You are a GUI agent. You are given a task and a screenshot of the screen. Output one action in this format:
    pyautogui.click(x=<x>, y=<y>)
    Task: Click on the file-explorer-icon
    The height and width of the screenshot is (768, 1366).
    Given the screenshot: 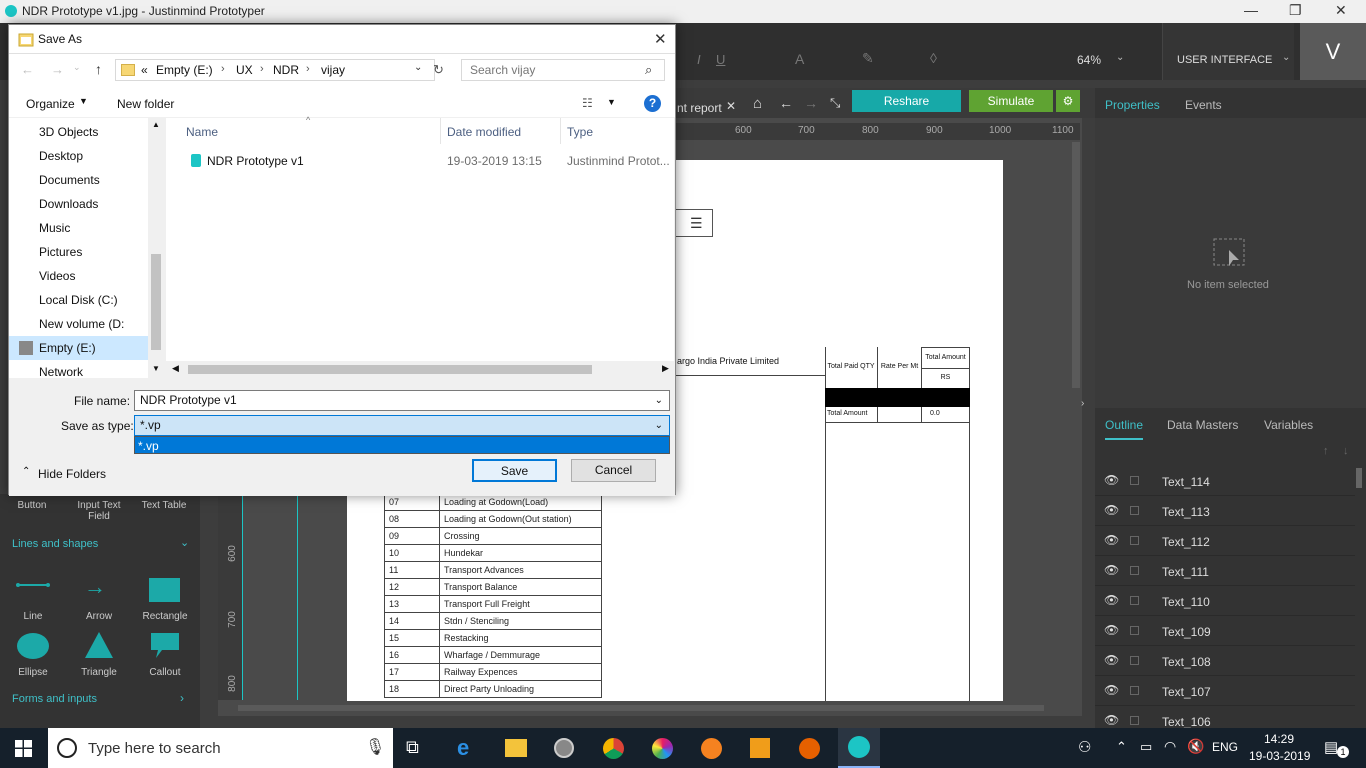 What is the action you would take?
    pyautogui.click(x=516, y=748)
    